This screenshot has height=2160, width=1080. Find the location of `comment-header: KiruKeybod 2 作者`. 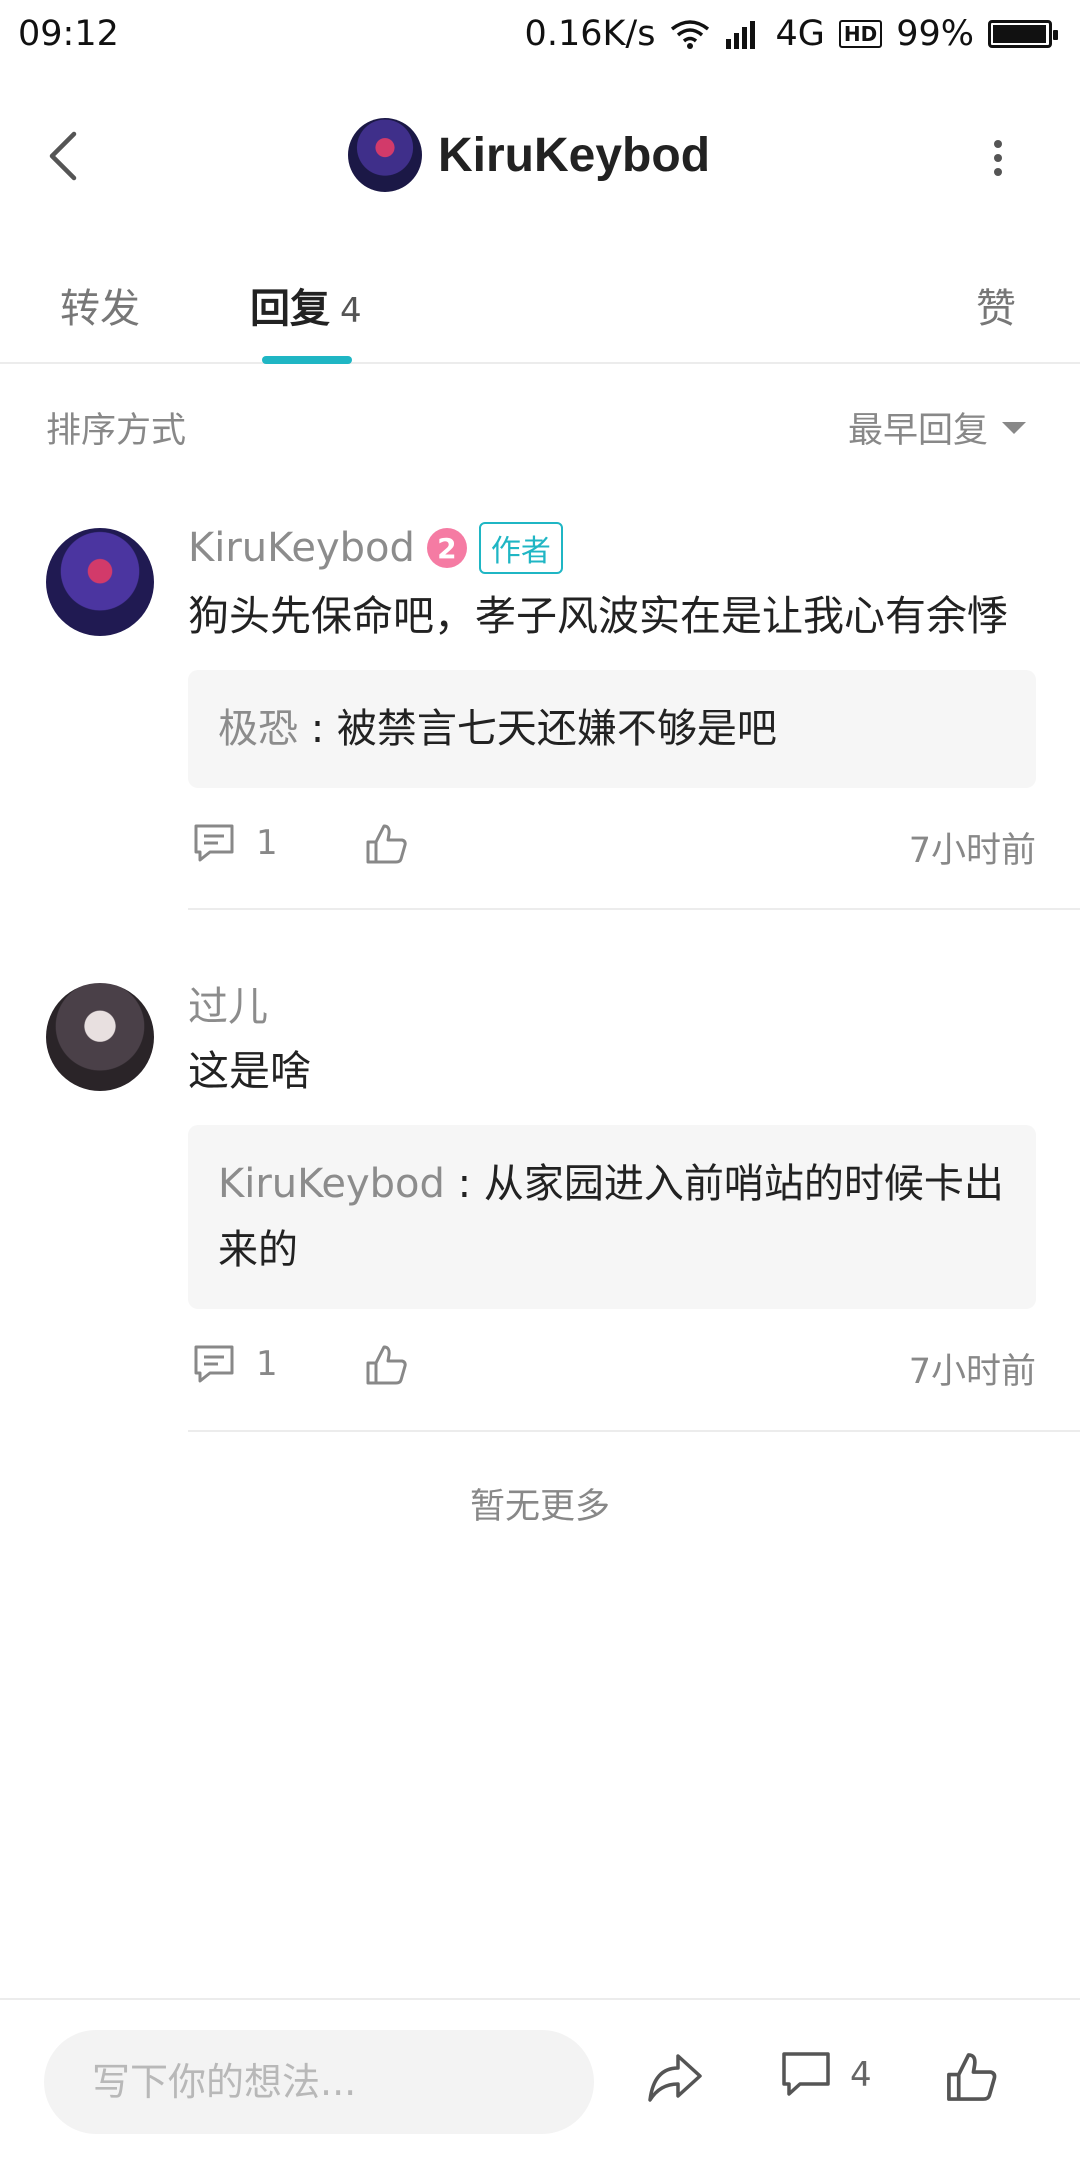

comment-header: KiruKeybod 2 作者 is located at coordinates (612, 548).